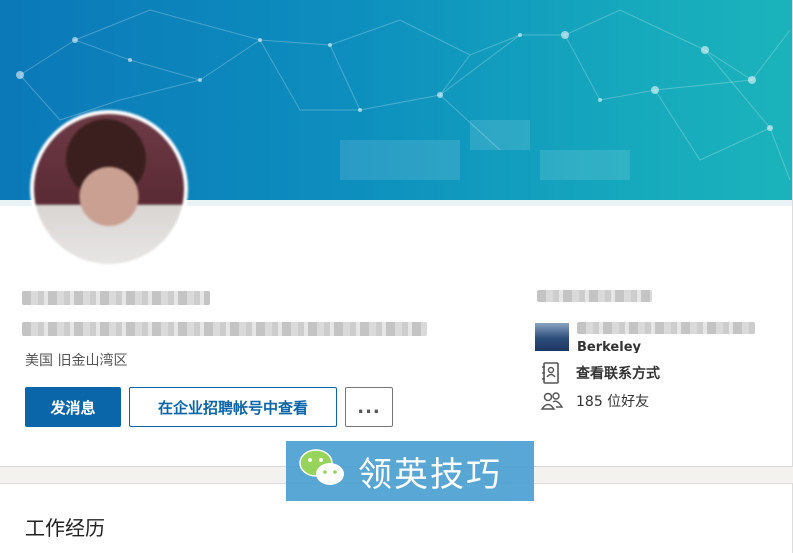 The image size is (793, 553). I want to click on school-name-tail: Berkeley, so click(609, 347).